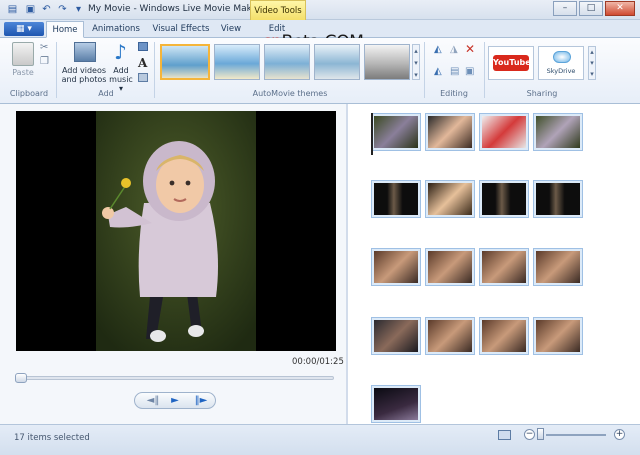 The image size is (640, 455). What do you see at coordinates (46, 9) in the screenshot?
I see `undo-icon: ↶` at bounding box center [46, 9].